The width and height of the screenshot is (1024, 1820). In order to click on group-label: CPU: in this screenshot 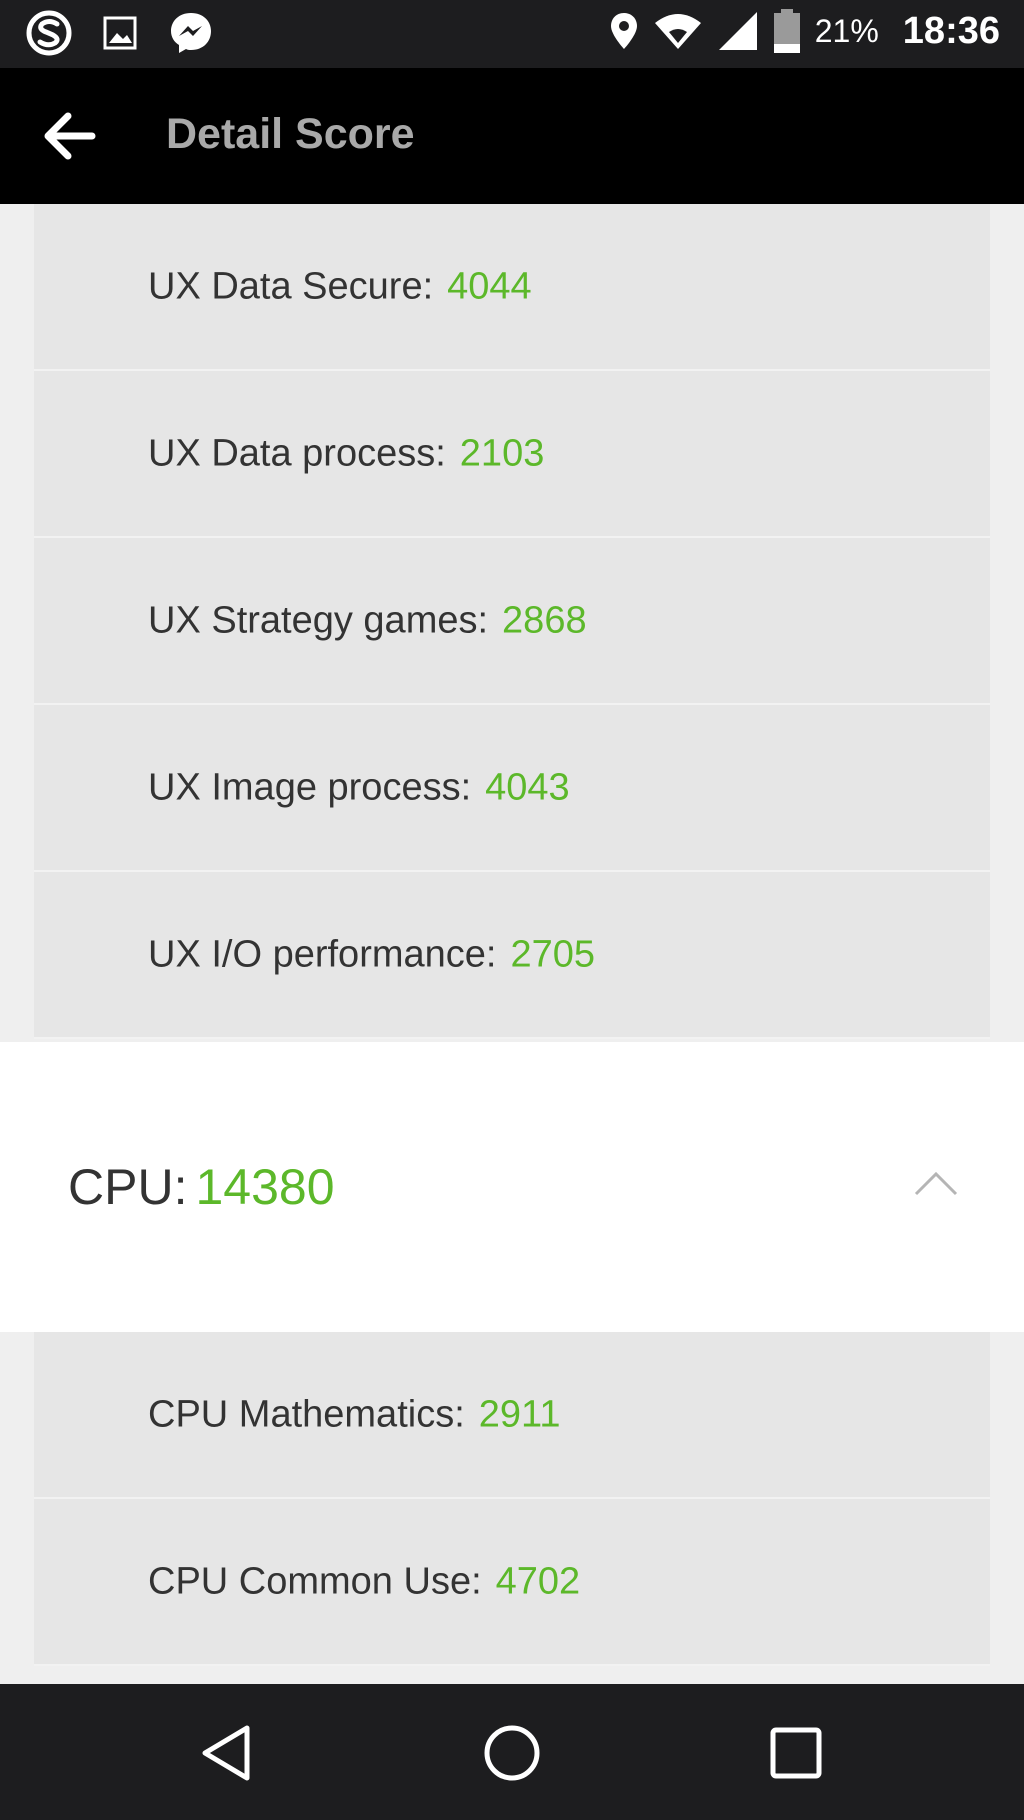, I will do `click(128, 1187)`.